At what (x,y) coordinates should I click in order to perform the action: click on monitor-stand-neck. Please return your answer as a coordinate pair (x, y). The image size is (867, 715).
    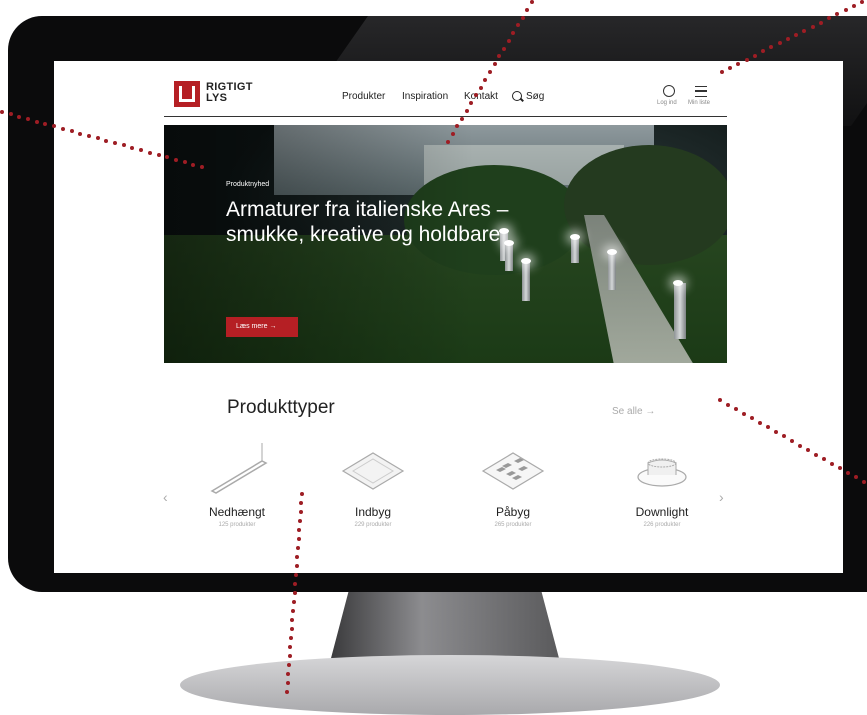
    Looking at the image, I should click on (445, 627).